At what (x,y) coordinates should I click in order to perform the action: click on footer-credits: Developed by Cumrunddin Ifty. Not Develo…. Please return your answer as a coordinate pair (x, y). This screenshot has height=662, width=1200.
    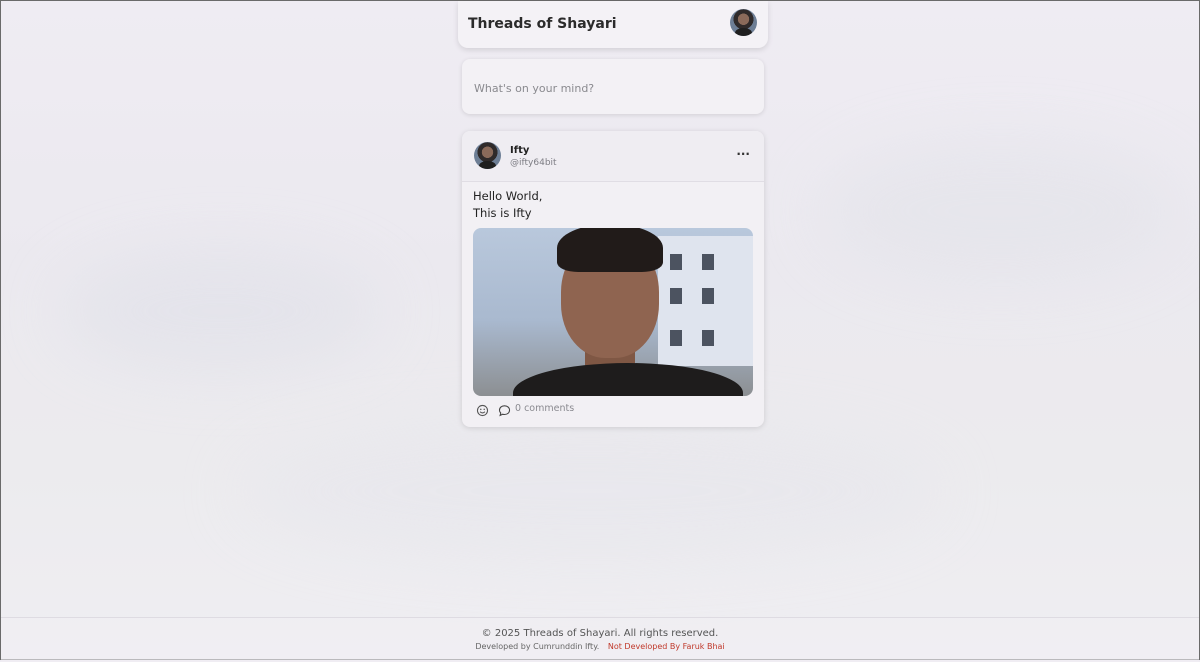
    Looking at the image, I should click on (600, 646).